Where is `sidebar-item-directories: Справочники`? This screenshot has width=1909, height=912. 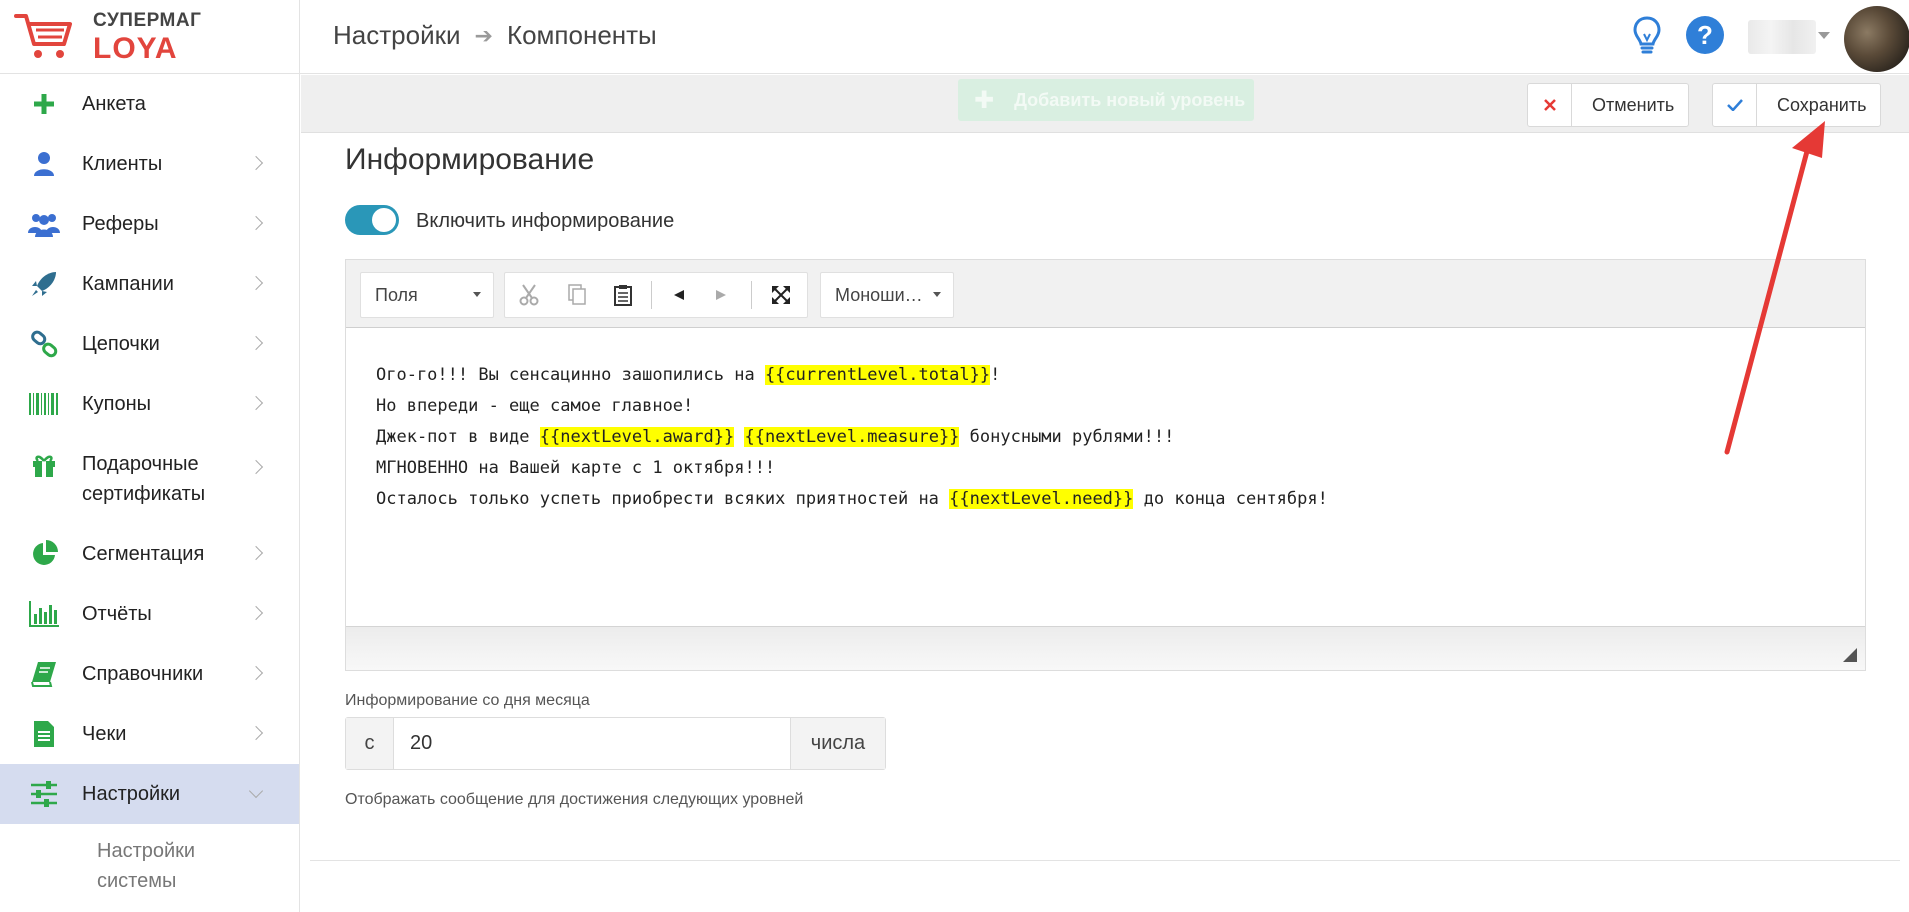 sidebar-item-directories: Справочники is located at coordinates (149, 674).